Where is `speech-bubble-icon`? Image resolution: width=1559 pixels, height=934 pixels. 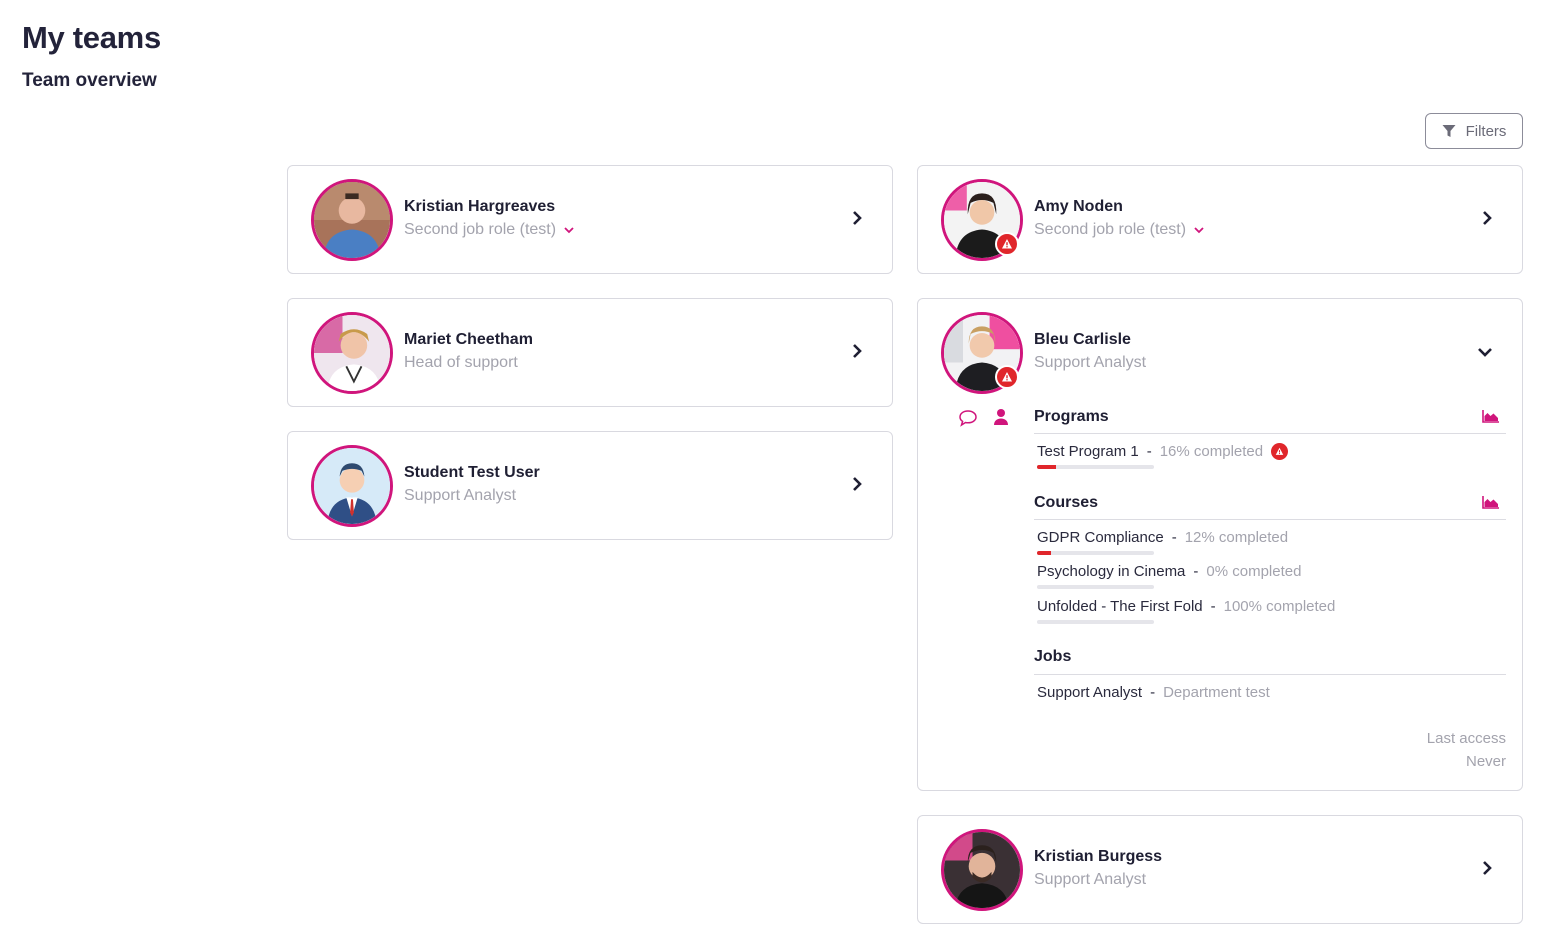 speech-bubble-icon is located at coordinates (968, 418).